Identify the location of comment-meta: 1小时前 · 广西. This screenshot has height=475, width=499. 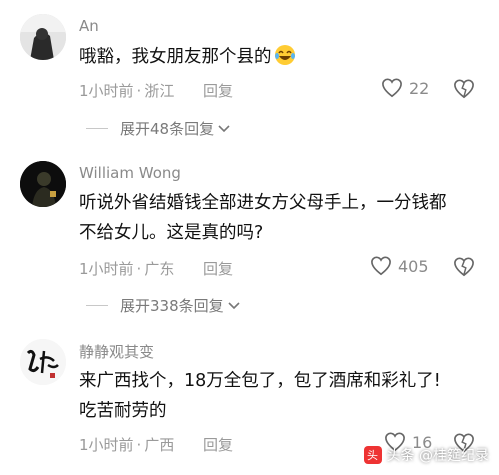
(126, 444).